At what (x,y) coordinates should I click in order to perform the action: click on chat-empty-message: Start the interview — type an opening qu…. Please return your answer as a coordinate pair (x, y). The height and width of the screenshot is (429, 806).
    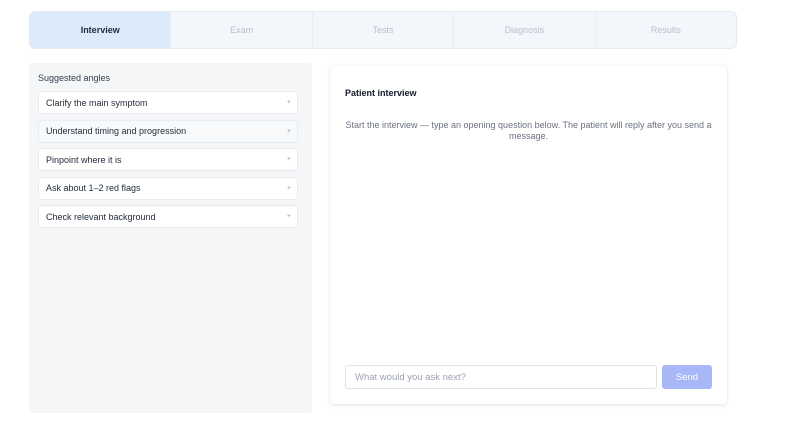
    Looking at the image, I should click on (528, 130).